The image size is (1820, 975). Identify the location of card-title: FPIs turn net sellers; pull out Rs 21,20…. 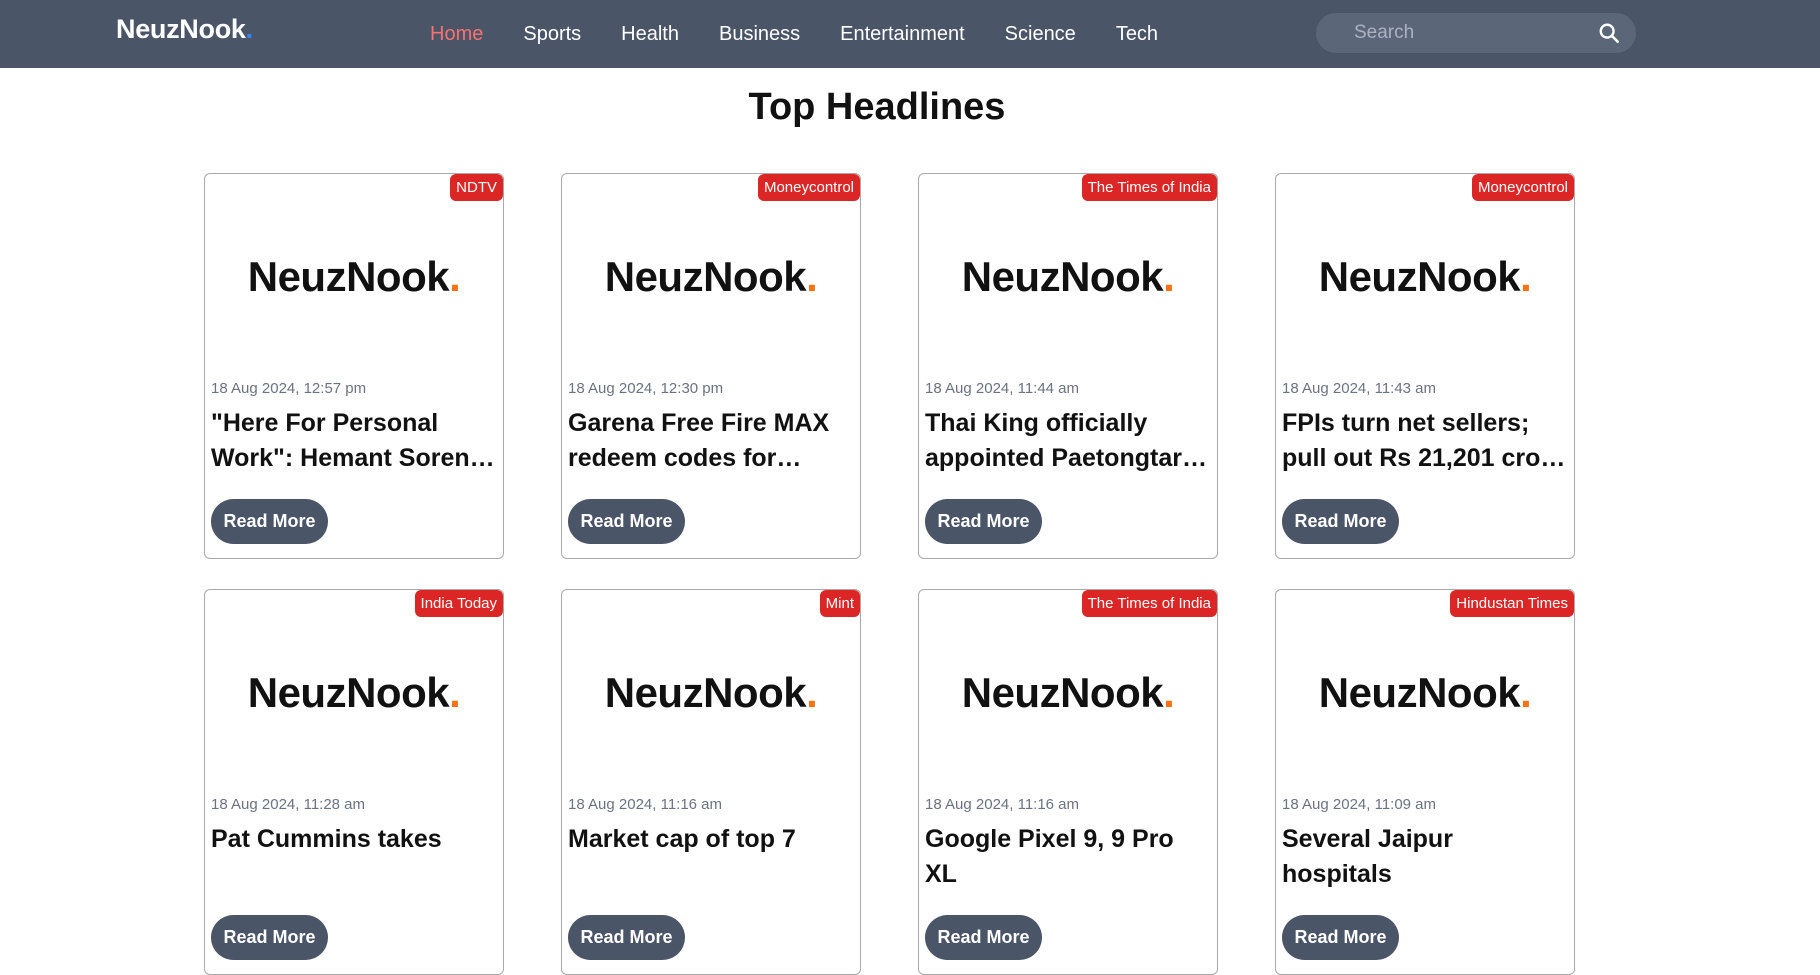
(1424, 440).